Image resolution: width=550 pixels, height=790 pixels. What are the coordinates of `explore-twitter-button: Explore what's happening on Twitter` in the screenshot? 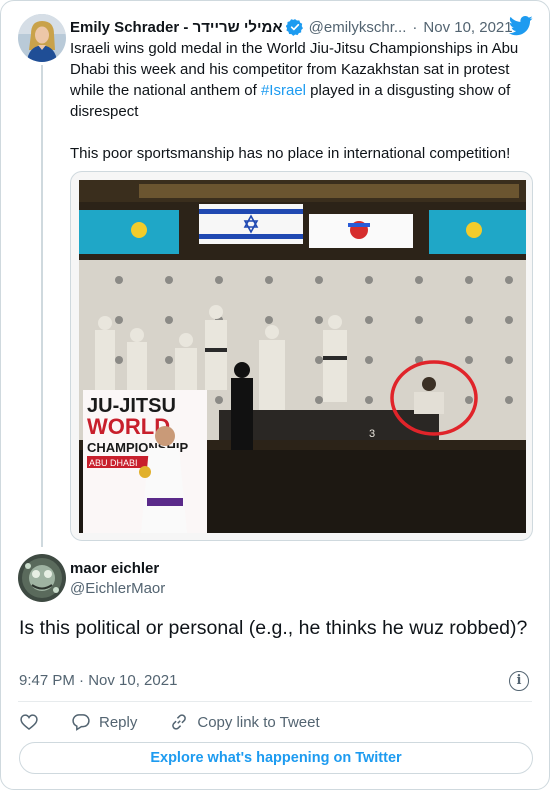 It's located at (276, 758).